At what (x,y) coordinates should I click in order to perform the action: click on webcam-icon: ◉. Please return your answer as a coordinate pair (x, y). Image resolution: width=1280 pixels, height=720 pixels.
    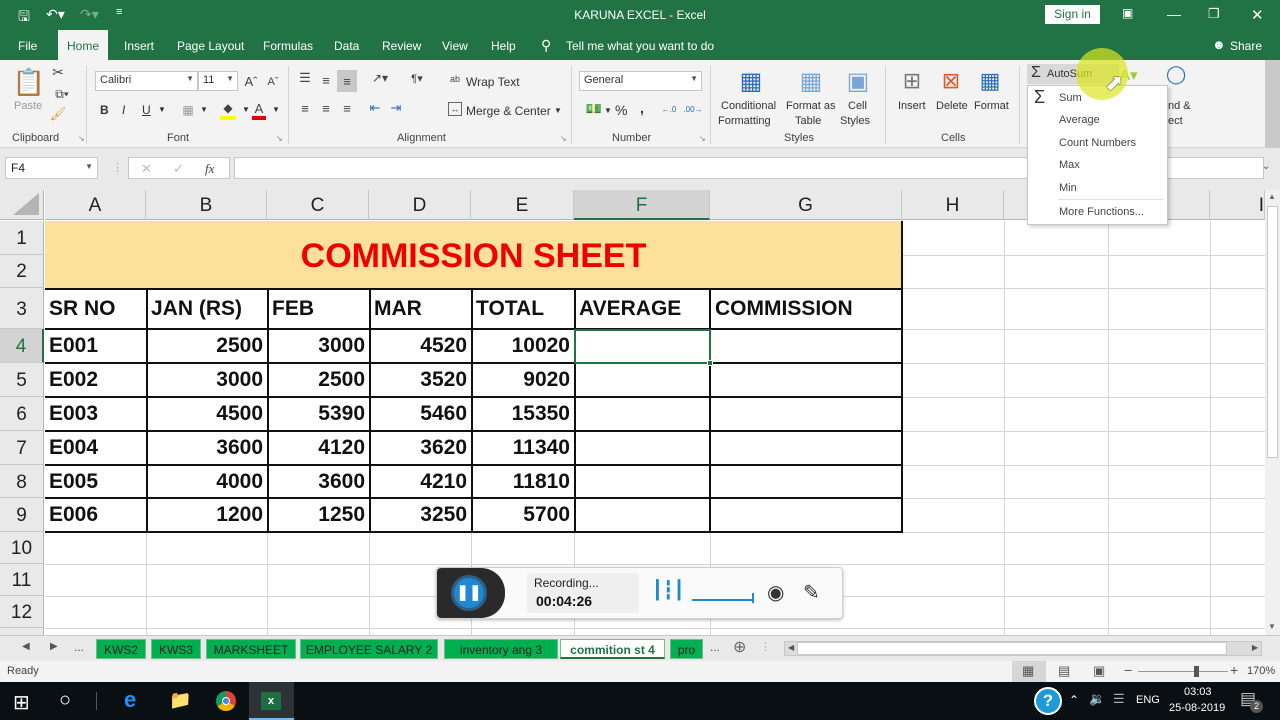
    Looking at the image, I should click on (775, 592).